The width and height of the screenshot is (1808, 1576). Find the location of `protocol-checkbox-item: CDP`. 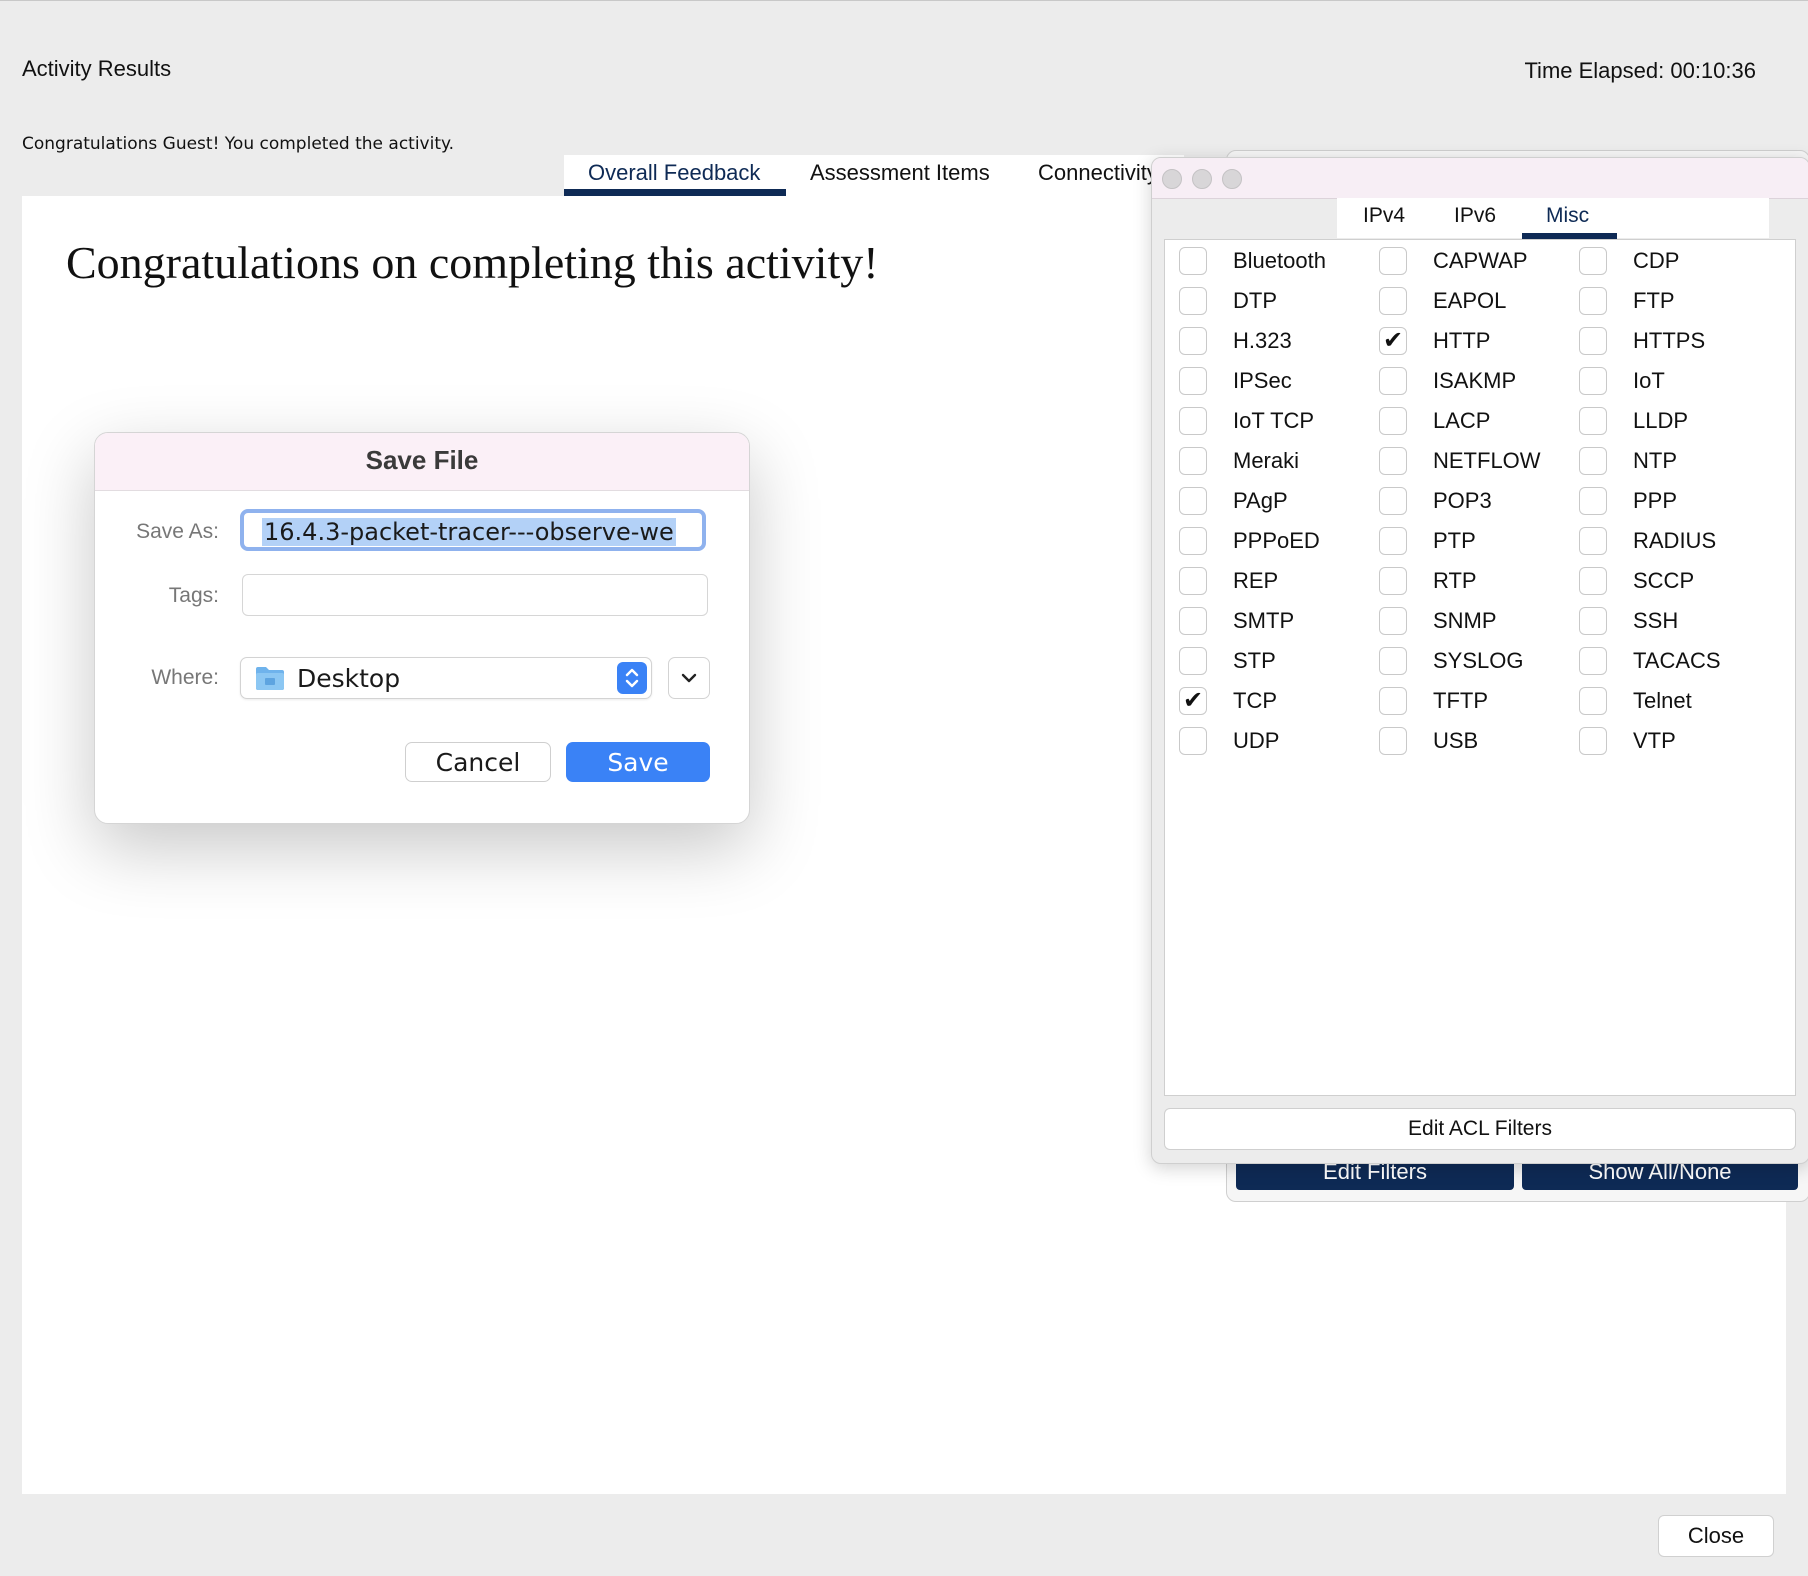

protocol-checkbox-item: CDP is located at coordinates (1629, 261).